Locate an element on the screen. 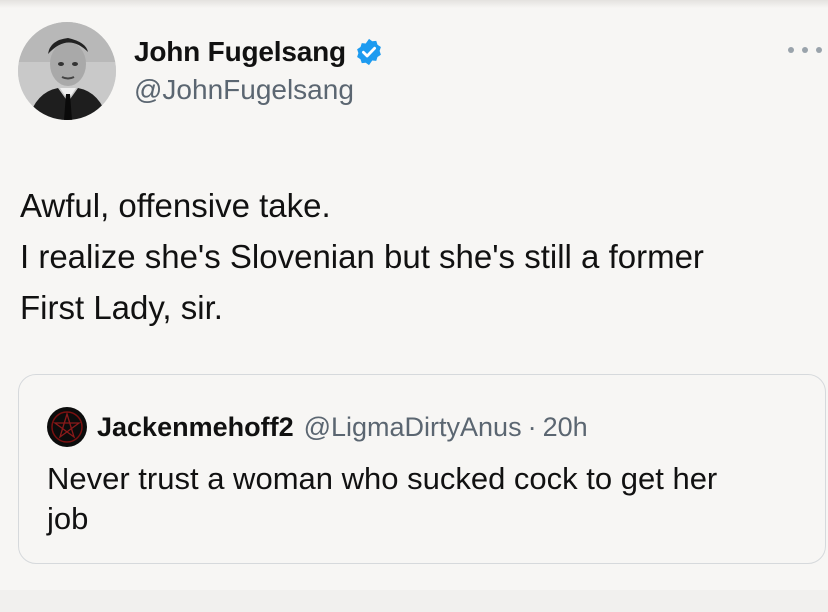 This screenshot has height=612, width=828. quoted-tweet-text-line: job is located at coordinates (68, 518).